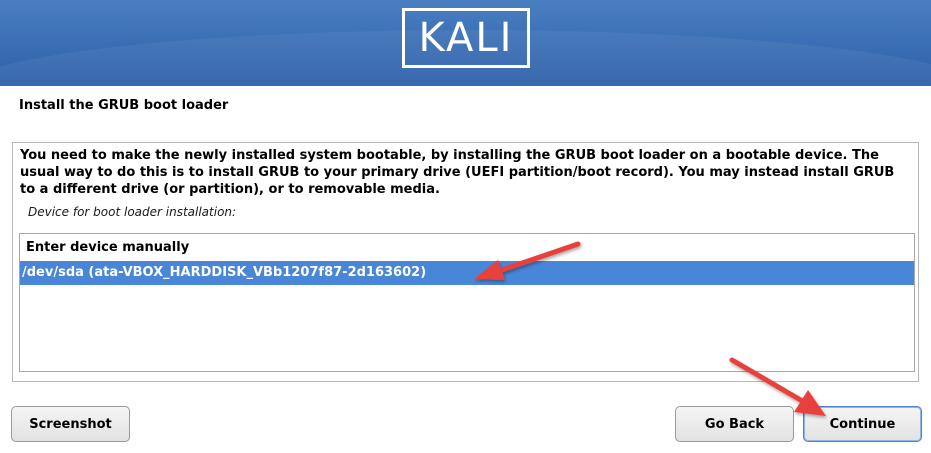 The width and height of the screenshot is (931, 453). Describe the element at coordinates (132, 212) in the screenshot. I see `question-label: Device for boot loader installation:` at that location.